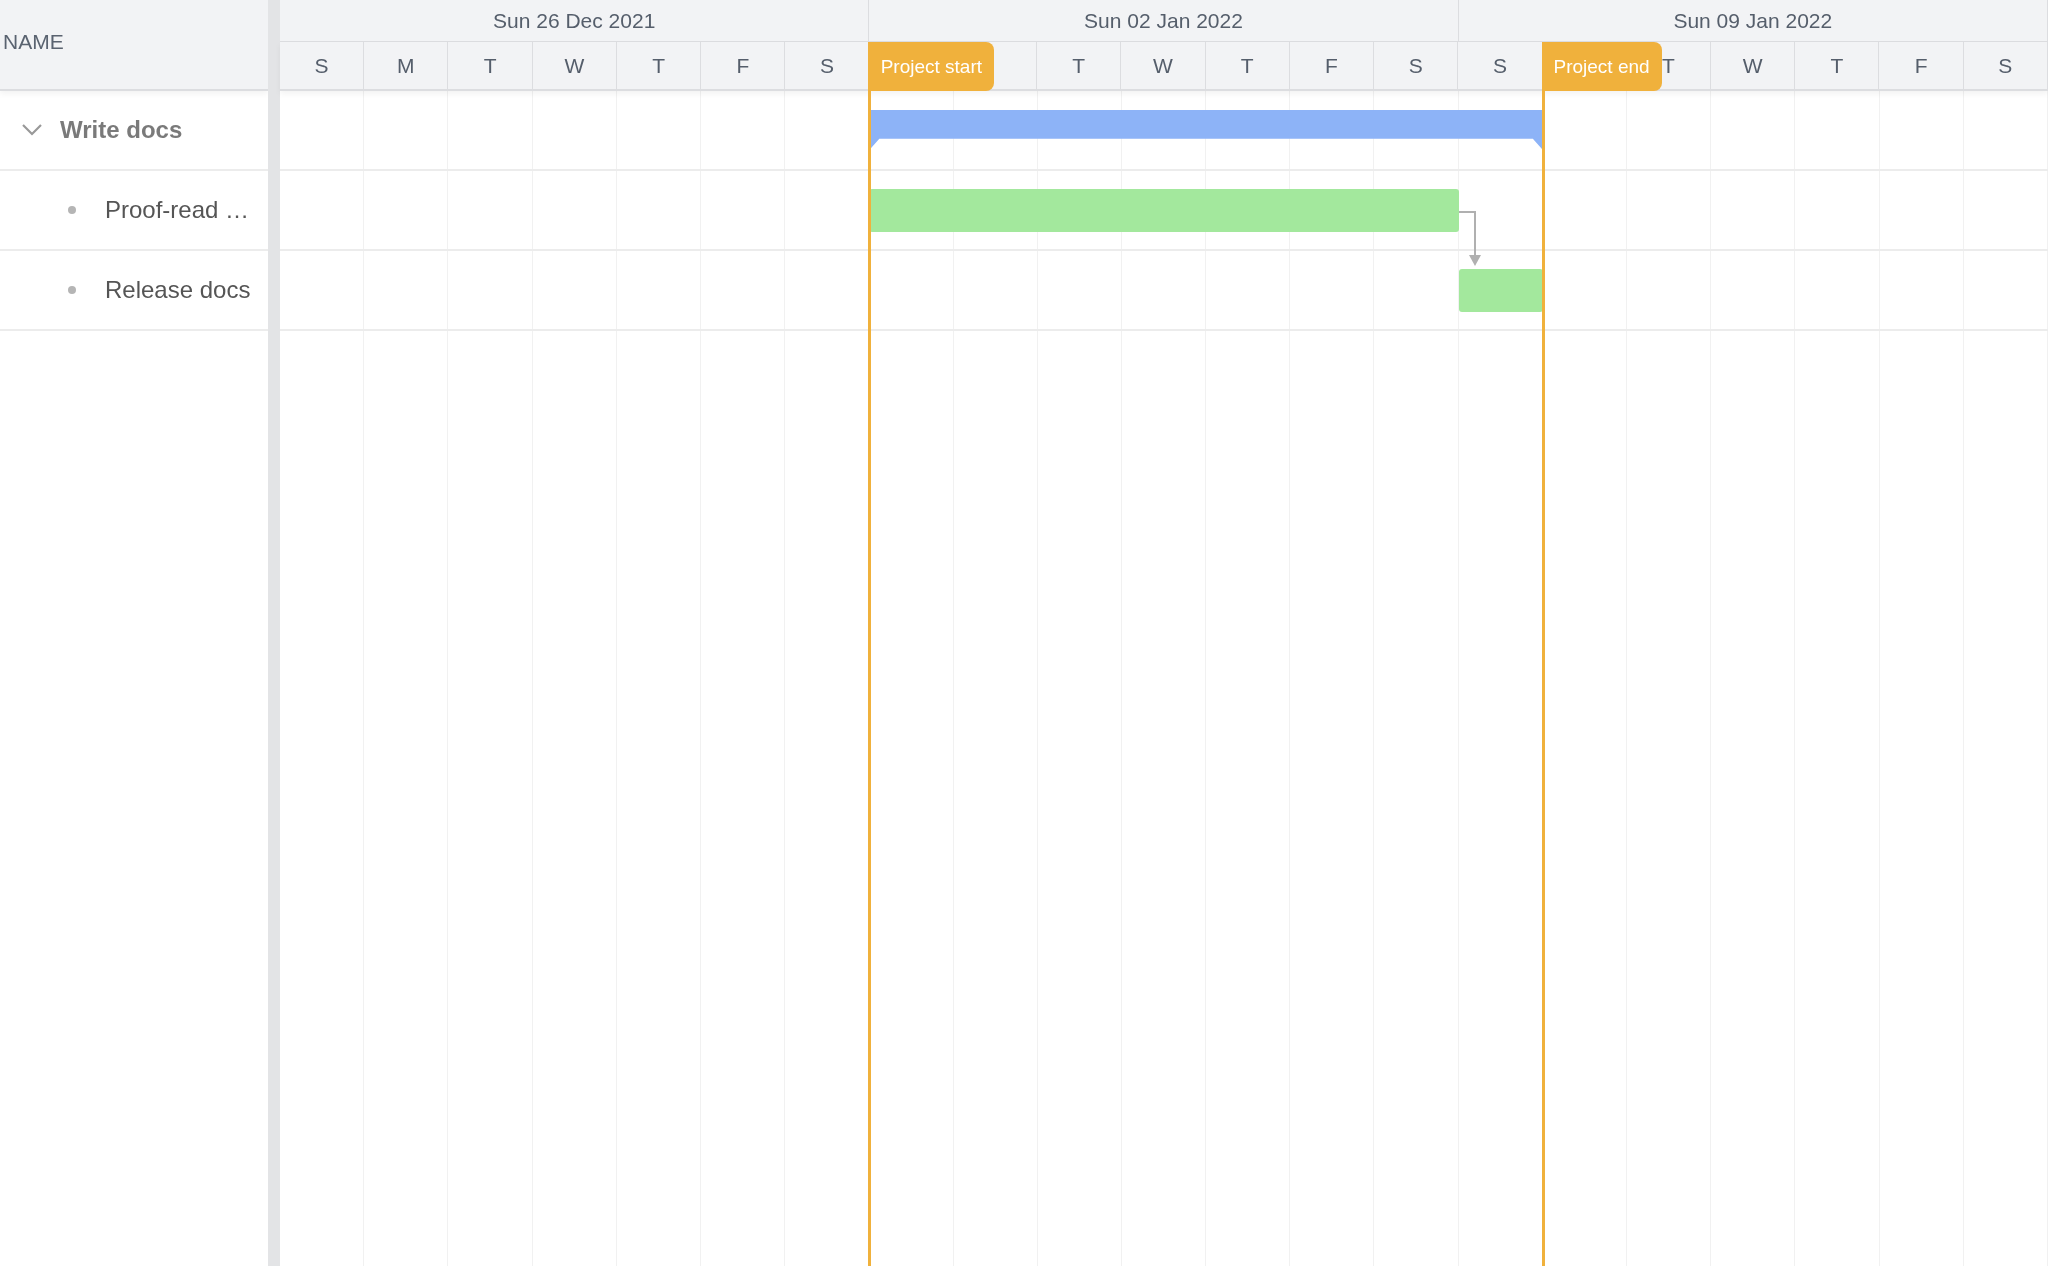 The image size is (2048, 1266). What do you see at coordinates (1469, 239) in the screenshot?
I see `dependency-arrow` at bounding box center [1469, 239].